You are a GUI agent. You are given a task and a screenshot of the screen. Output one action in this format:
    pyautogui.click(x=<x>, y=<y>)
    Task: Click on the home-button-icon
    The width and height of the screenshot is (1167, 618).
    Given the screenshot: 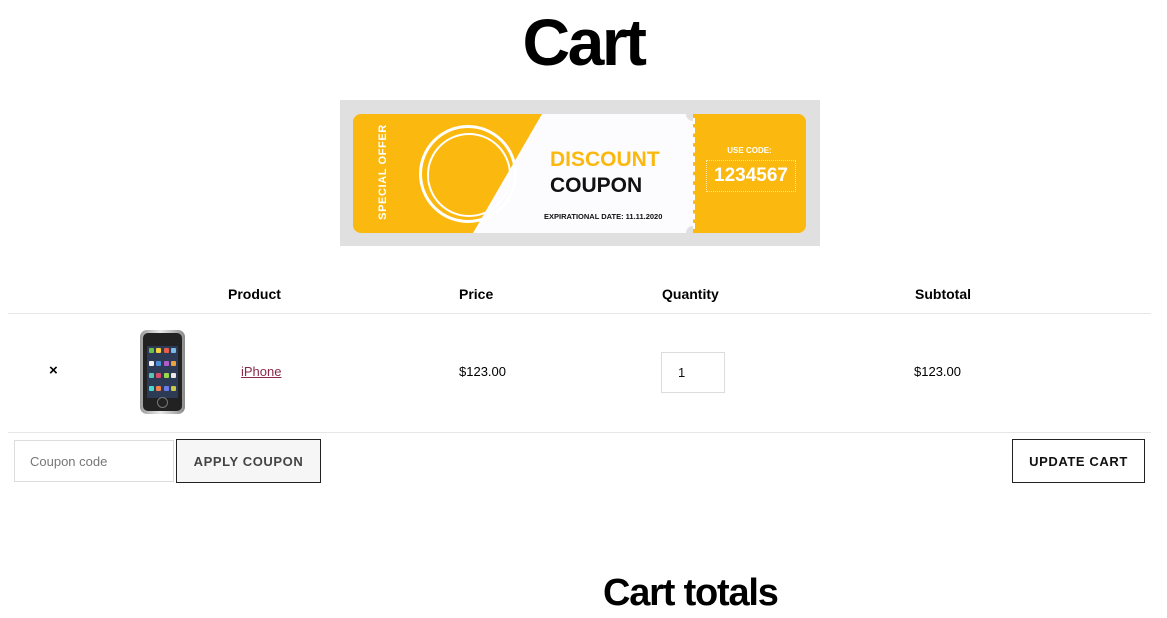 What is the action you would take?
    pyautogui.click(x=162, y=402)
    